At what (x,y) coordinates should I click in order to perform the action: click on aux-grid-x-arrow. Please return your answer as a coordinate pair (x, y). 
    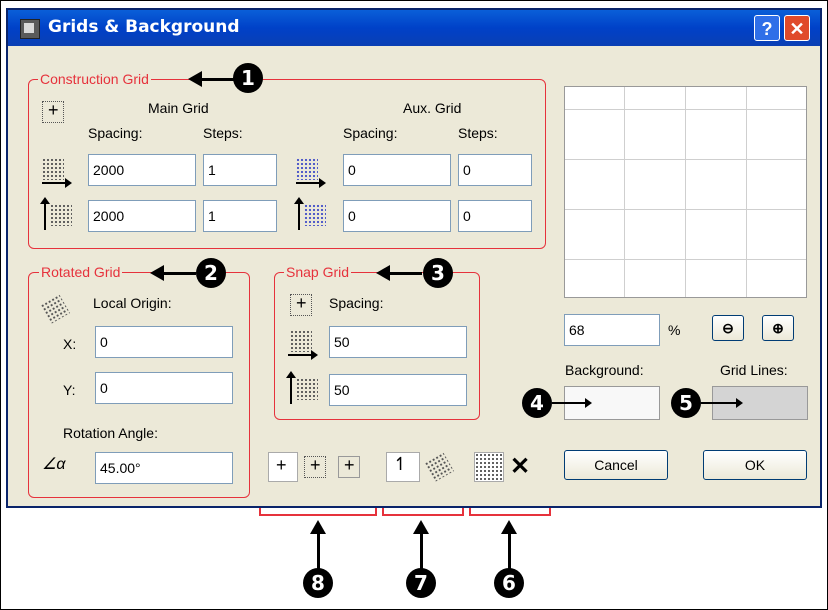
    Looking at the image, I should click on (311, 183).